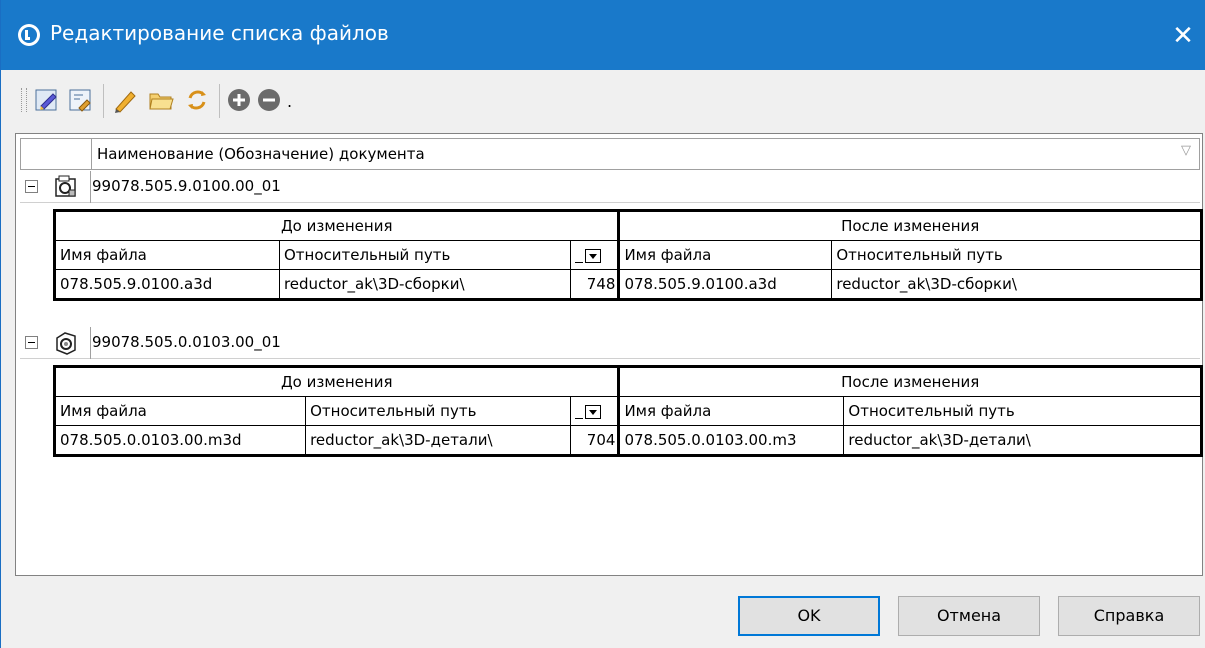  What do you see at coordinates (969, 616) in the screenshot?
I see `cancel-button: Отмена` at bounding box center [969, 616].